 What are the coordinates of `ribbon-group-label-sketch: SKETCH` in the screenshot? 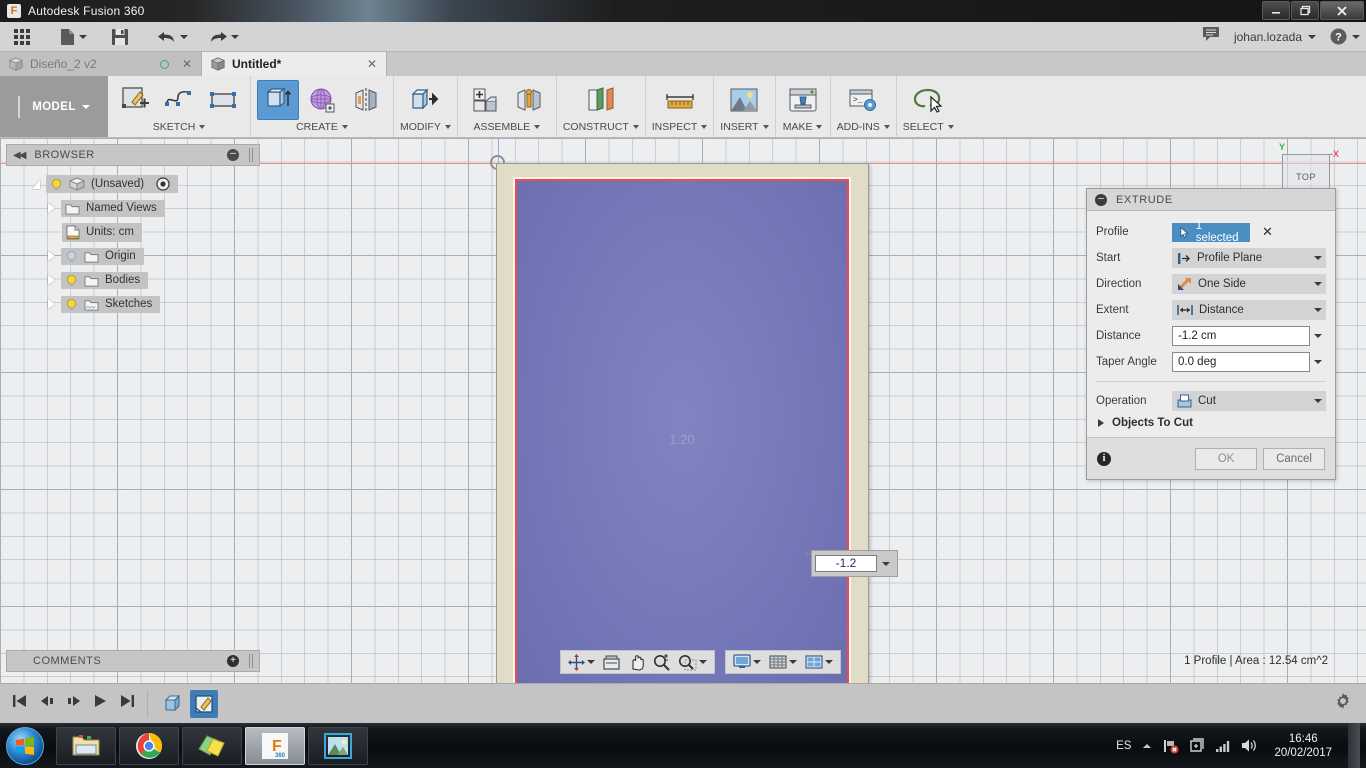 It's located at (179, 127).